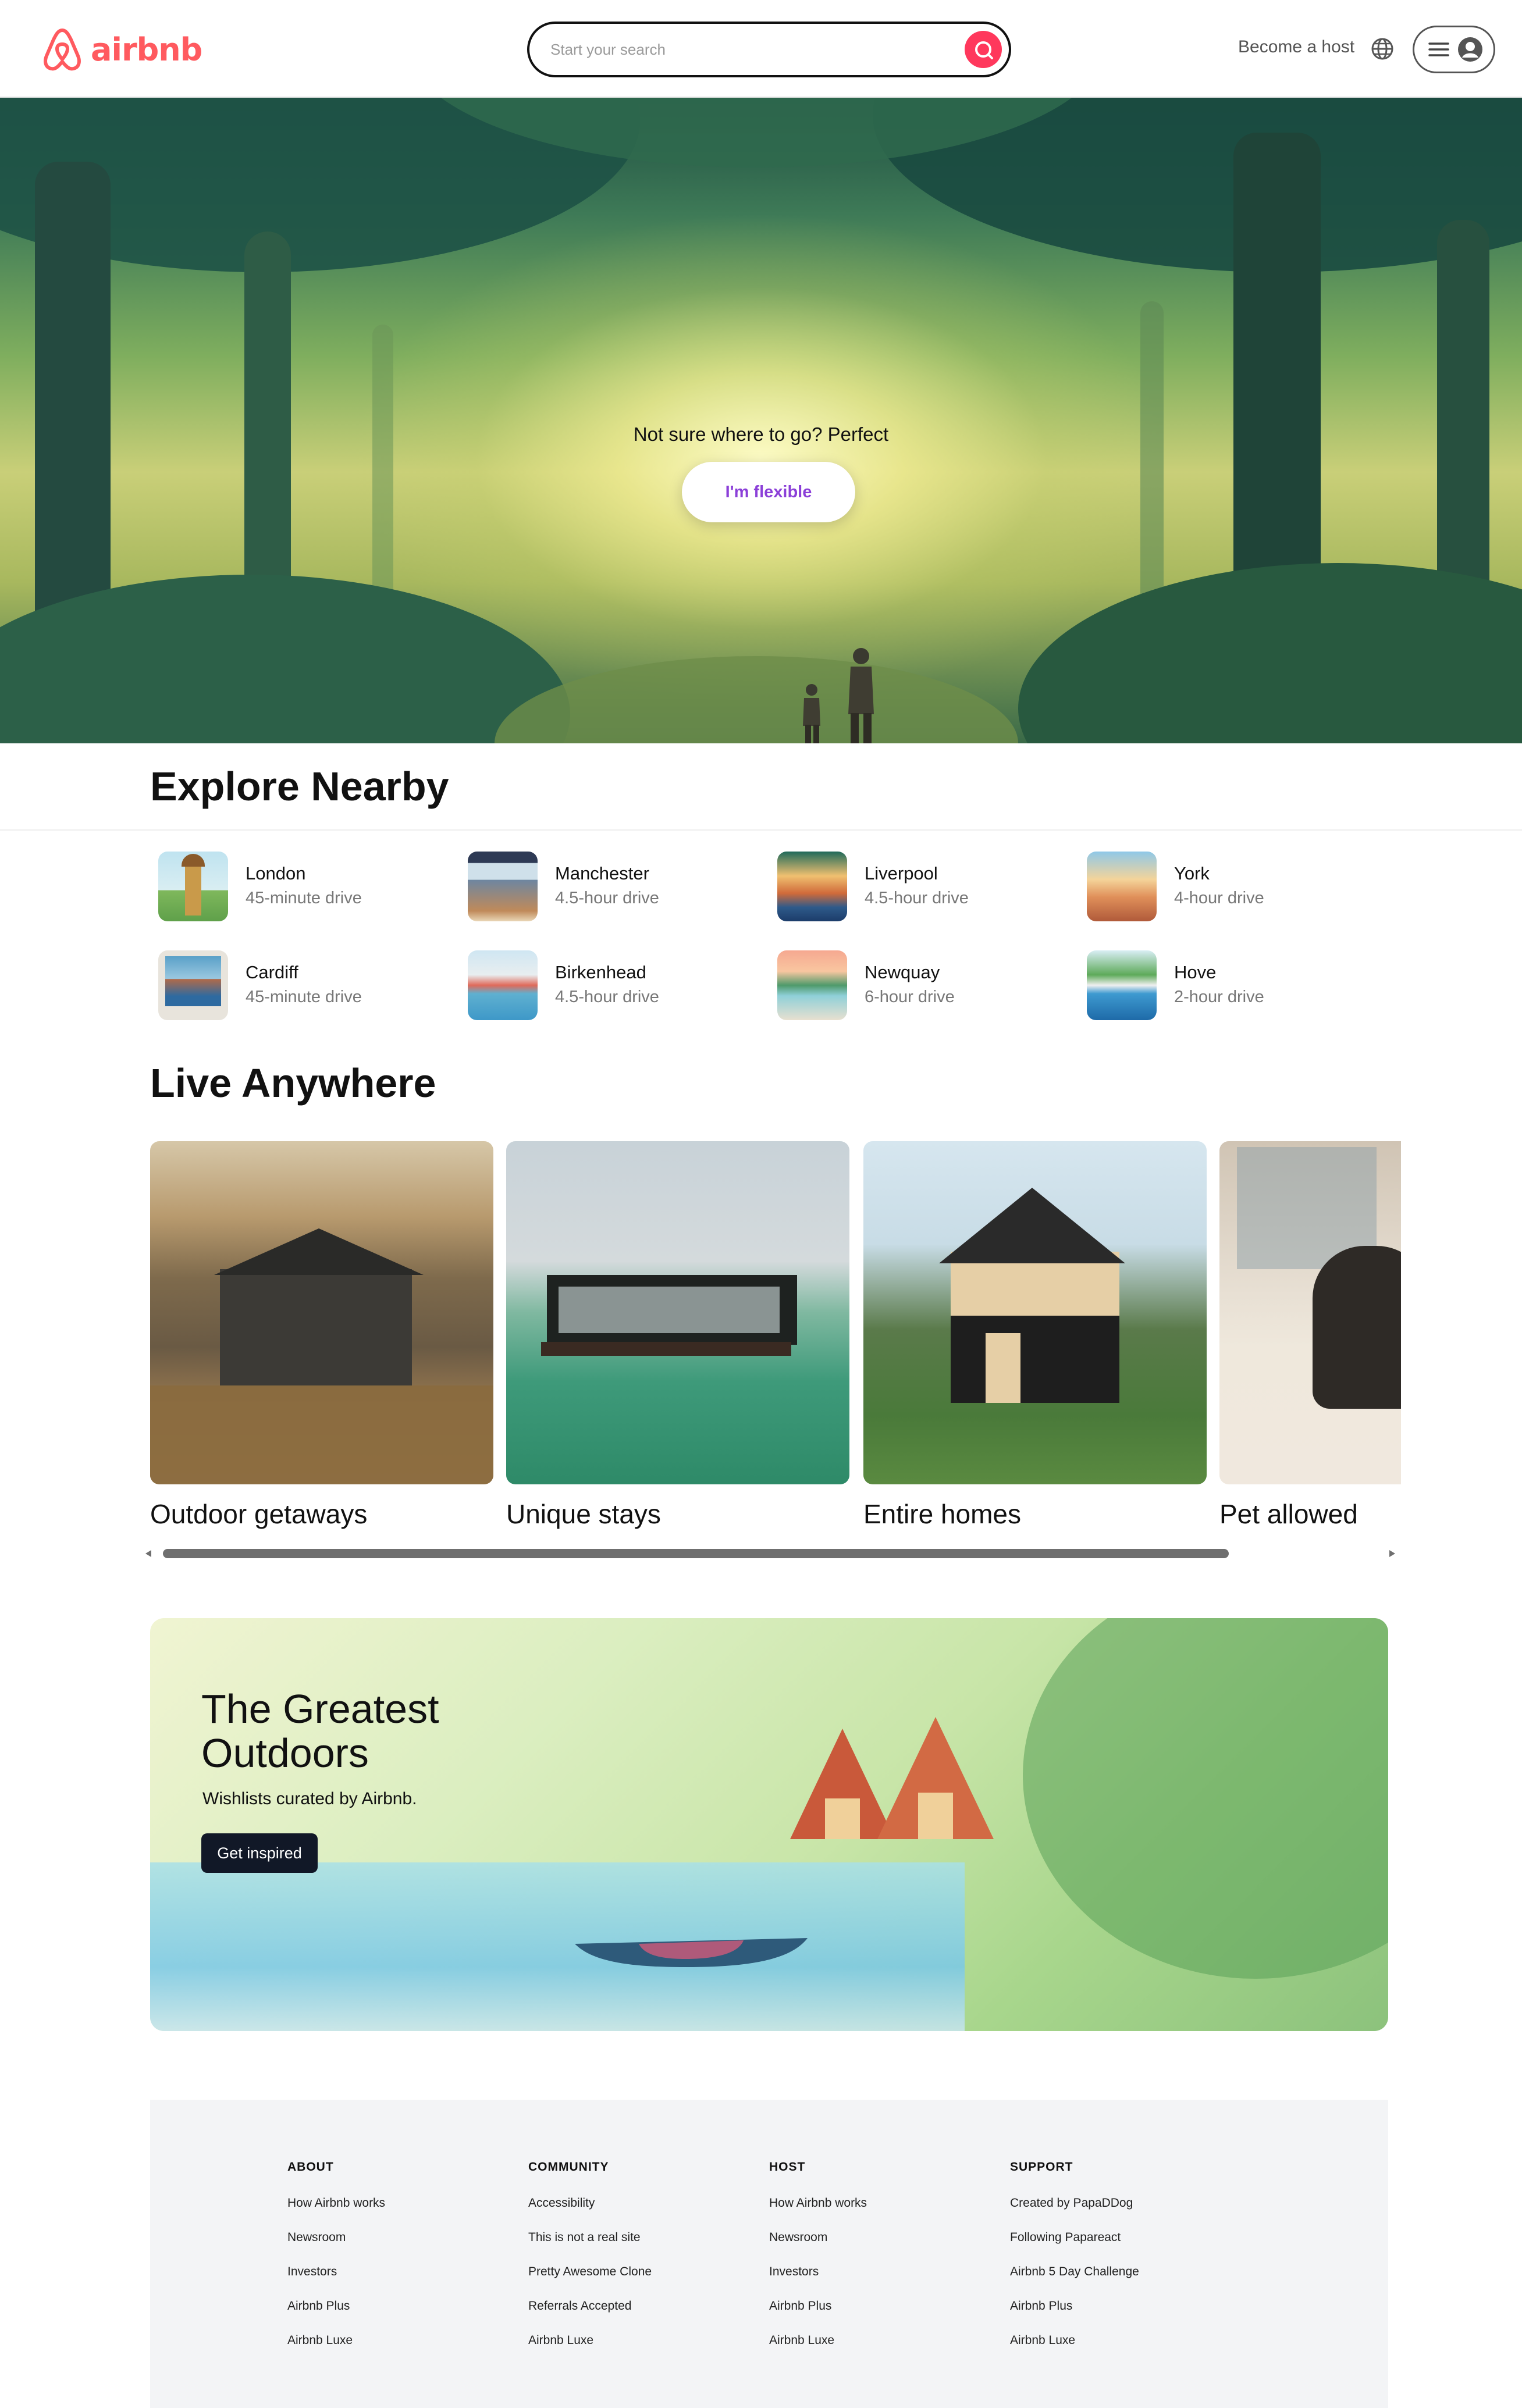 This screenshot has height=2408, width=1522. What do you see at coordinates (838, 695) in the screenshot?
I see `hero-hikers-illustration` at bounding box center [838, 695].